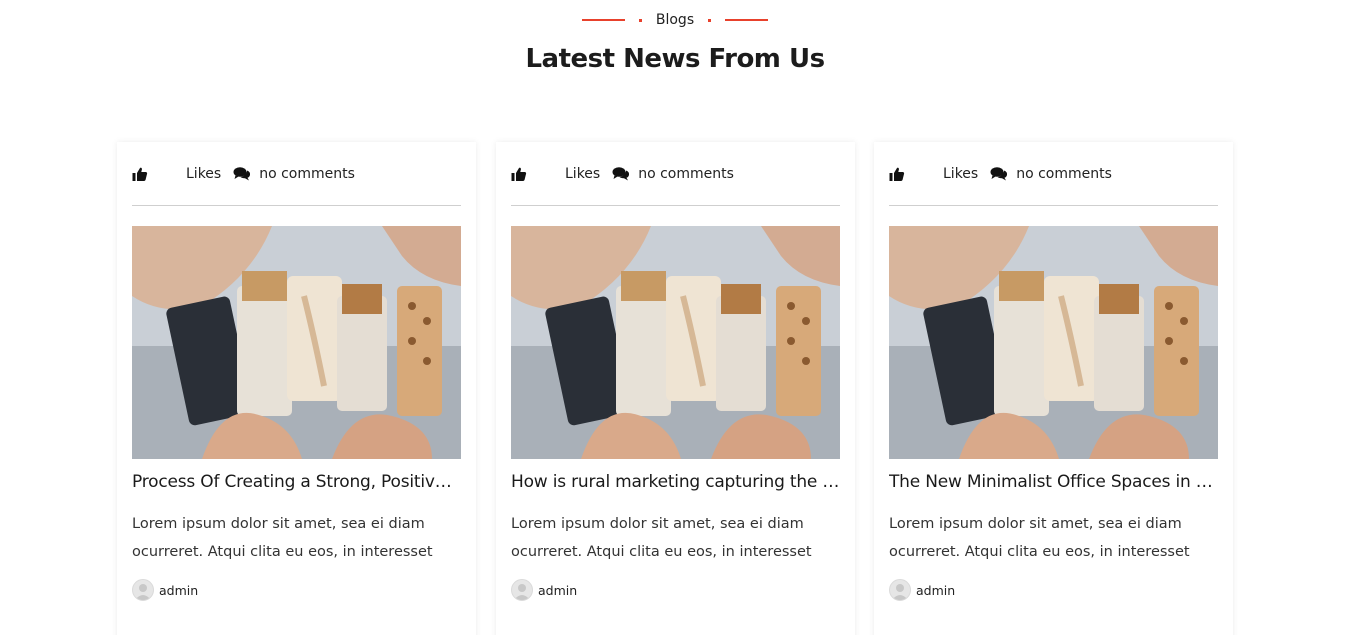  I want to click on section-label: Blogs, so click(675, 20).